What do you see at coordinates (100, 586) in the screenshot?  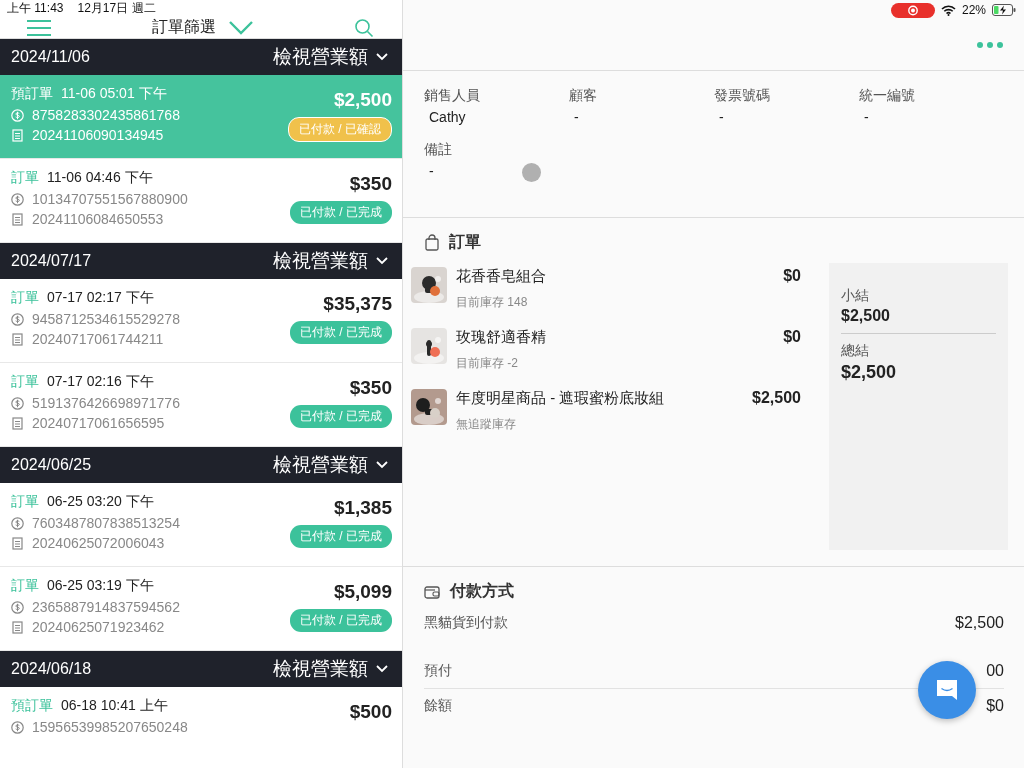 I see `order-time: 06-25 03:19 下午` at bounding box center [100, 586].